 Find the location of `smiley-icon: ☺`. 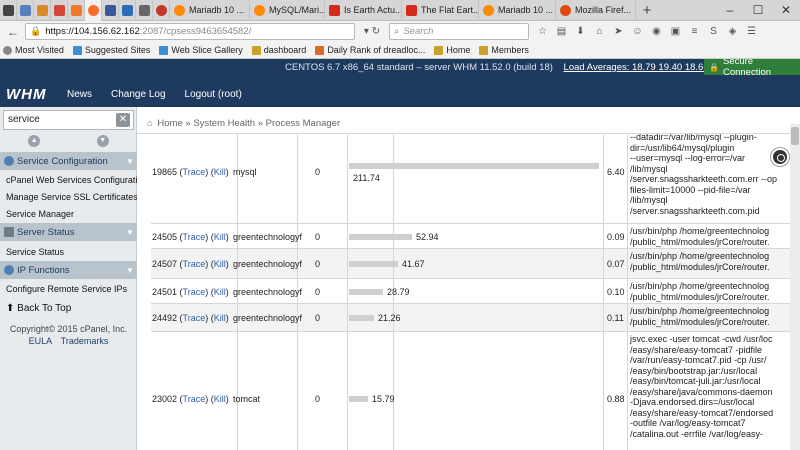

smiley-icon: ☺ is located at coordinates (637, 31).